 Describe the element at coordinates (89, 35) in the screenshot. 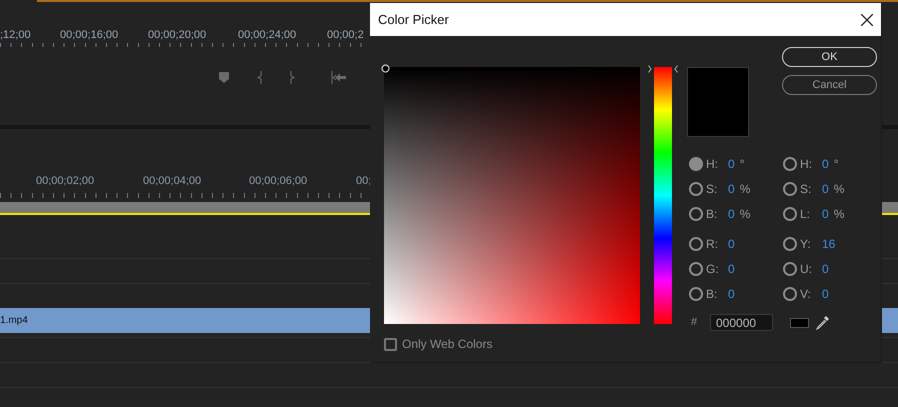

I see `ruler-timecode: 00;00;16;00` at that location.